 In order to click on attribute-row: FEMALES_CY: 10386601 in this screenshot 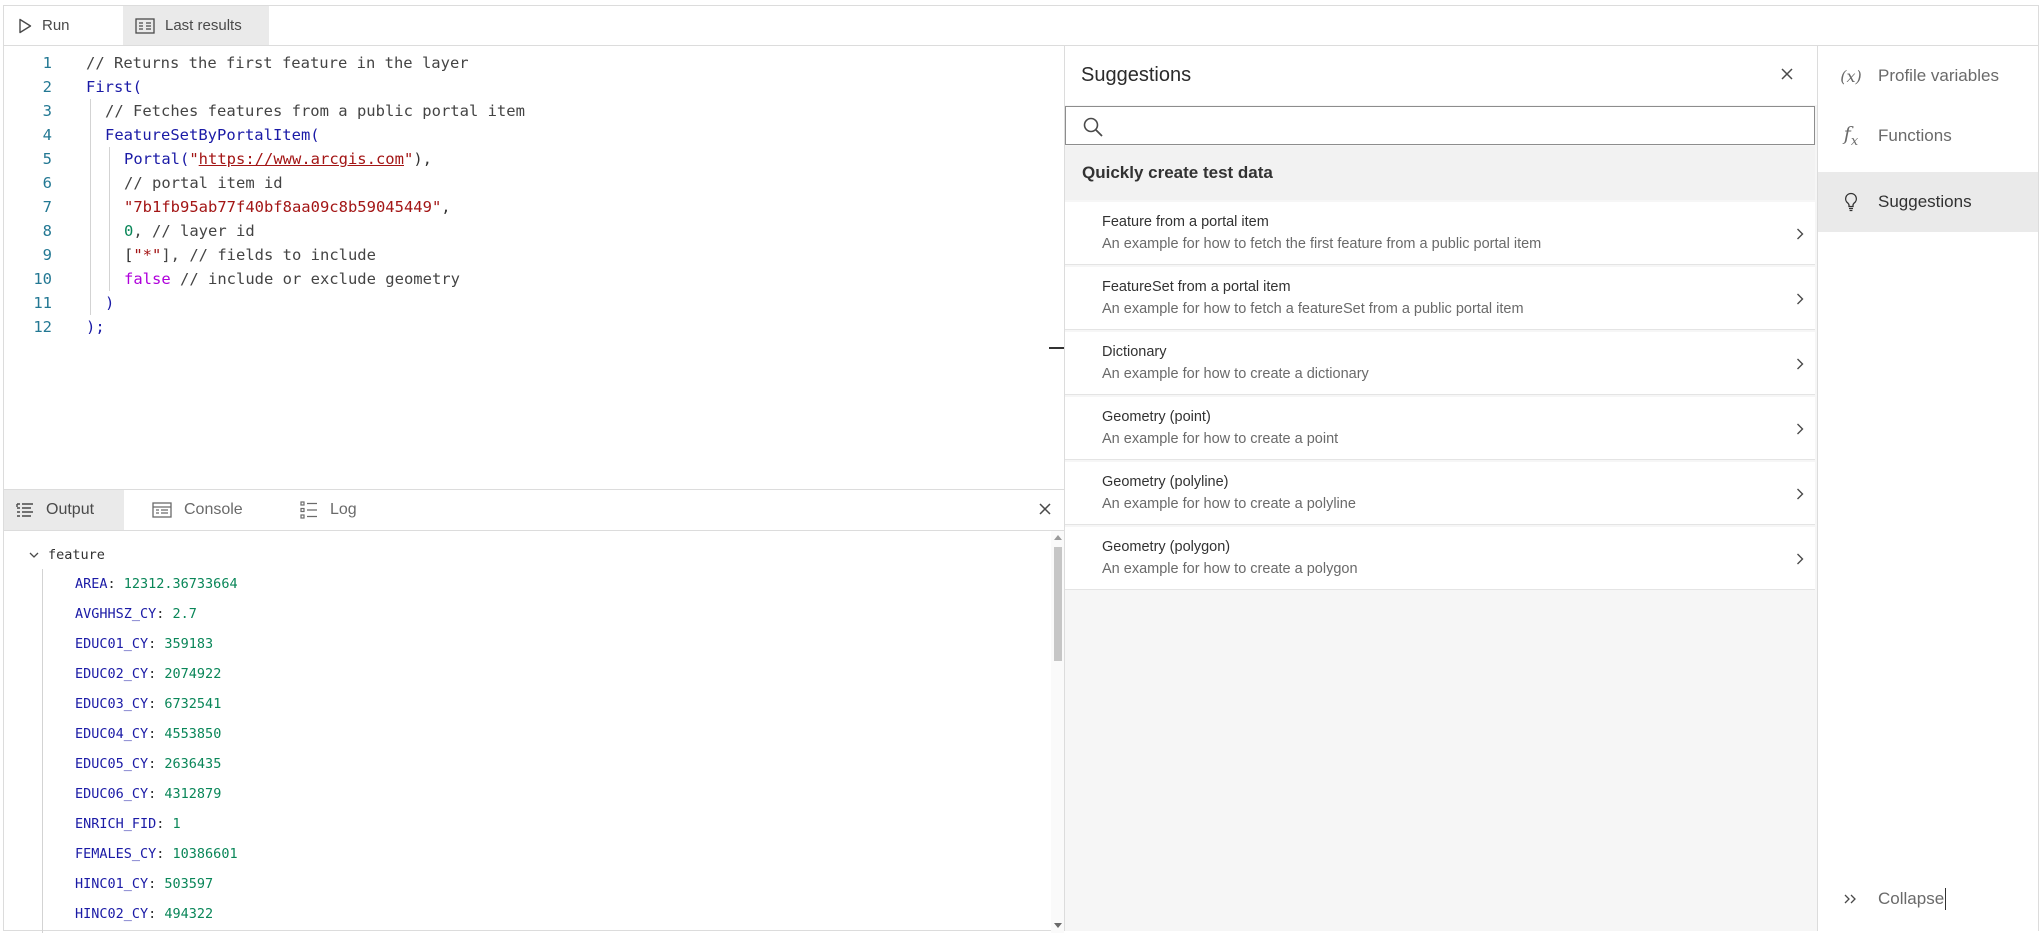, I will do `click(156, 854)`.